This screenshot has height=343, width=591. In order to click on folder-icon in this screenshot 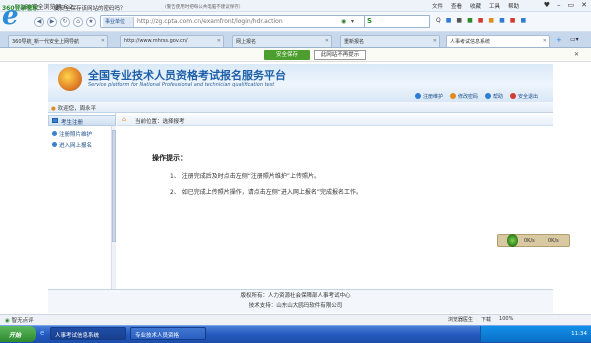, I will do `click(55, 120)`.